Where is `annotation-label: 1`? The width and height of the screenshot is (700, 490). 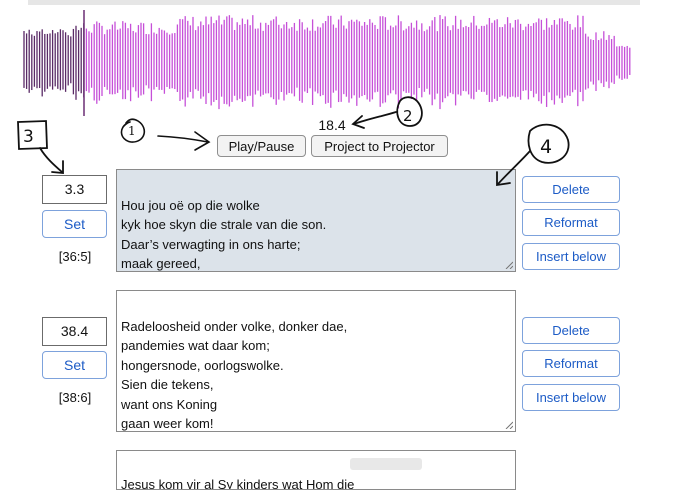 annotation-label: 1 is located at coordinates (132, 131).